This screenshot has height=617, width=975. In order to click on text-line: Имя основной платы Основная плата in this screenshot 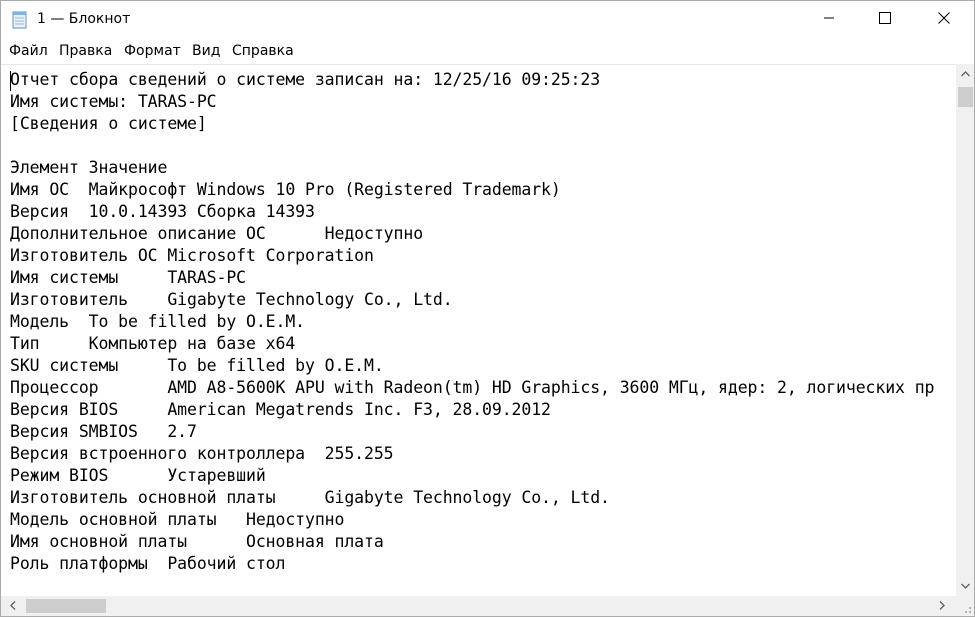, I will do `click(197, 541)`.